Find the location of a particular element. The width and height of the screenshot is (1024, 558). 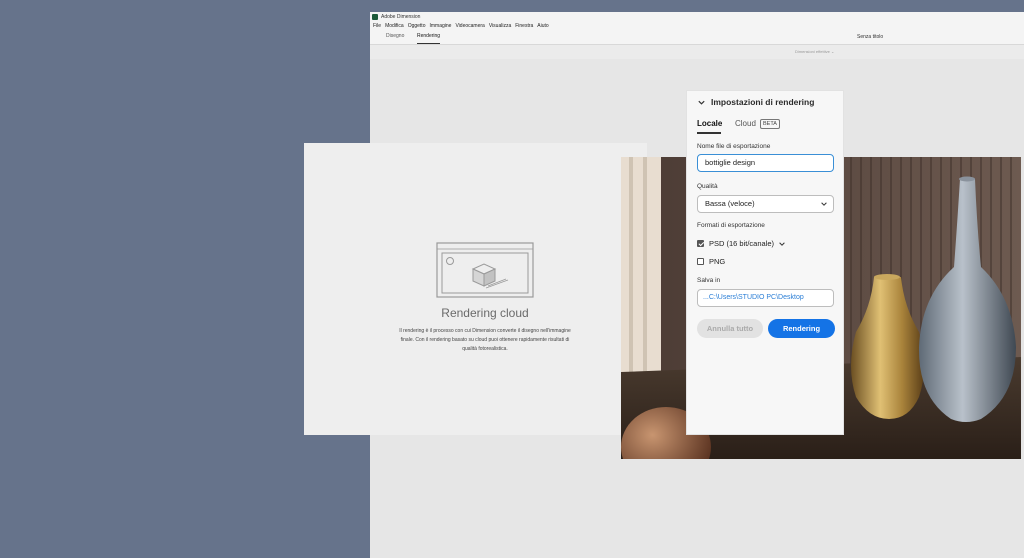

cancel-all-button: Annulla tutto is located at coordinates (730, 328).